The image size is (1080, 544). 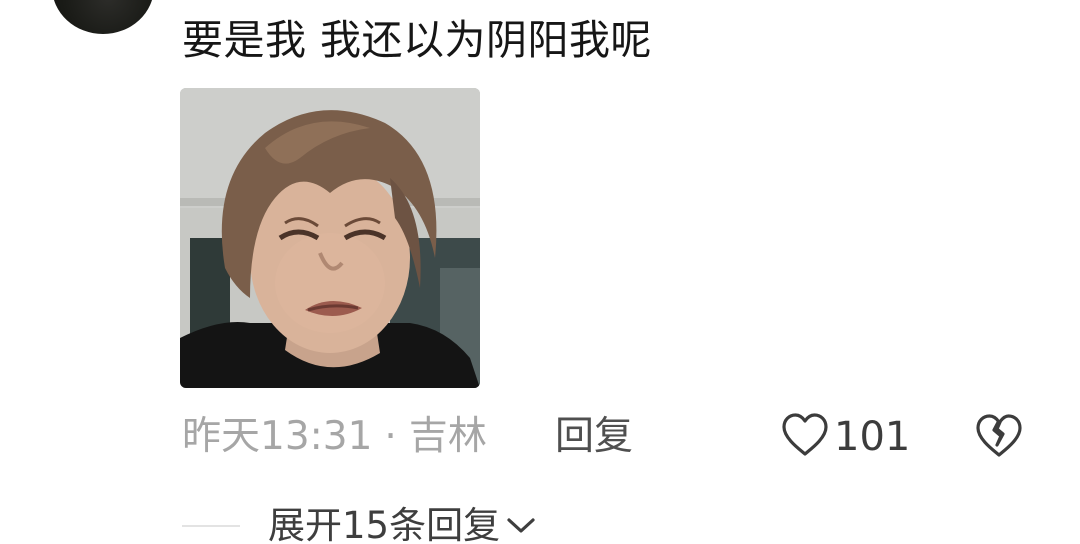 I want to click on expand-replies-label: 展开15条回复, so click(x=384, y=524).